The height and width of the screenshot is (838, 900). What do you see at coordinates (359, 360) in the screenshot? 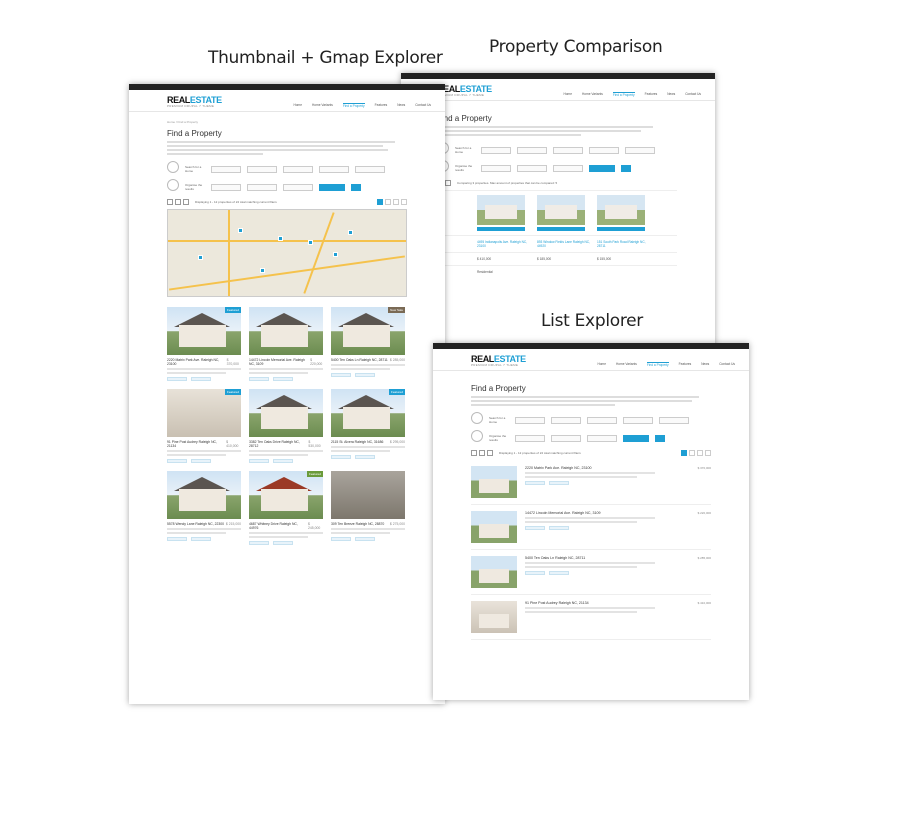
I see `property-title: 5400 Ten Oaks Ln Raleigh NC, 28711` at bounding box center [359, 360].